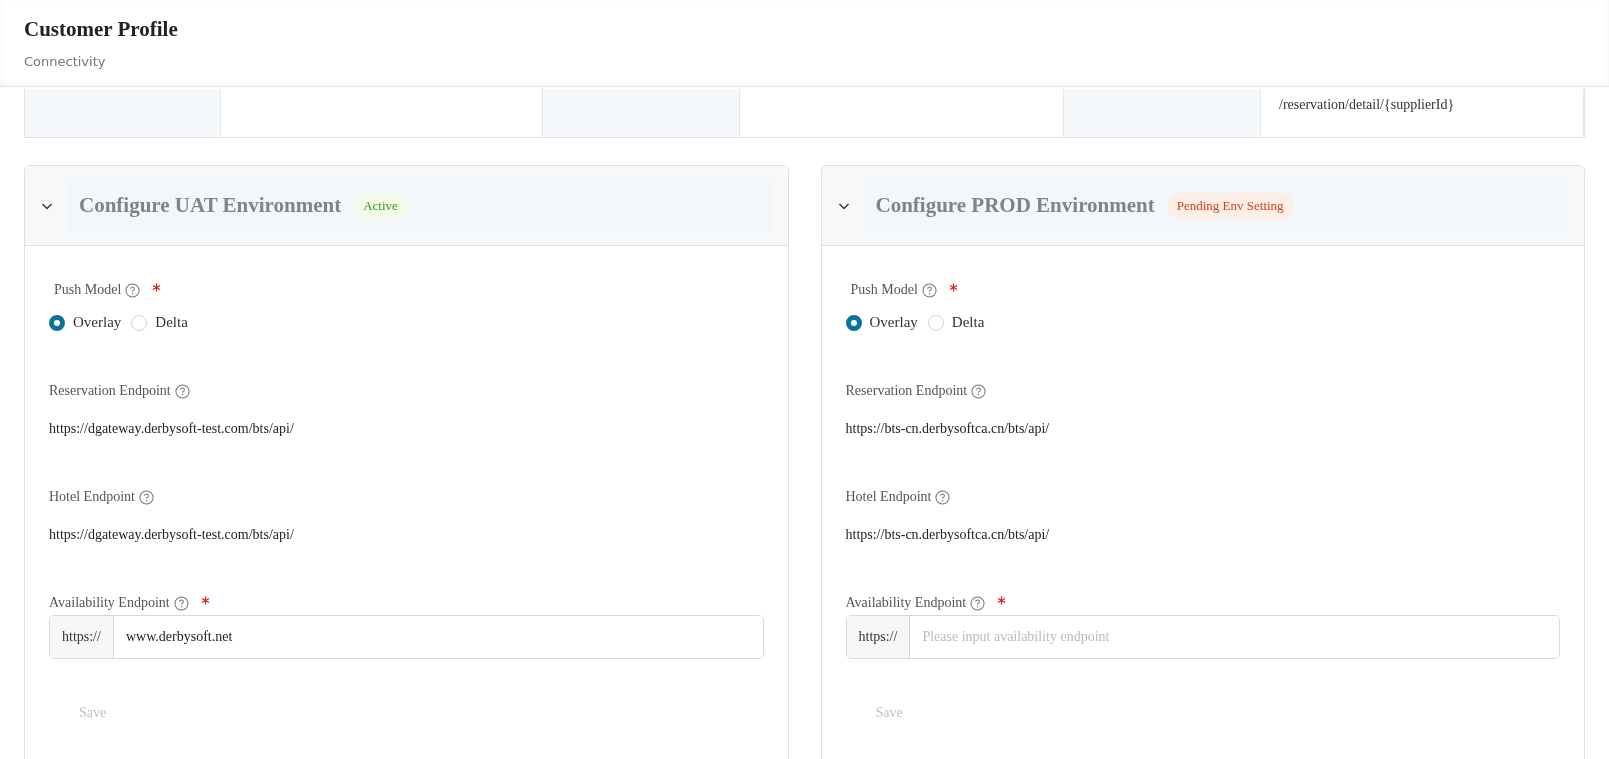 Image resolution: width=1609 pixels, height=759 pixels. Describe the element at coordinates (1230, 205) in the screenshot. I see `status-badge: Pending Env Setting` at that location.